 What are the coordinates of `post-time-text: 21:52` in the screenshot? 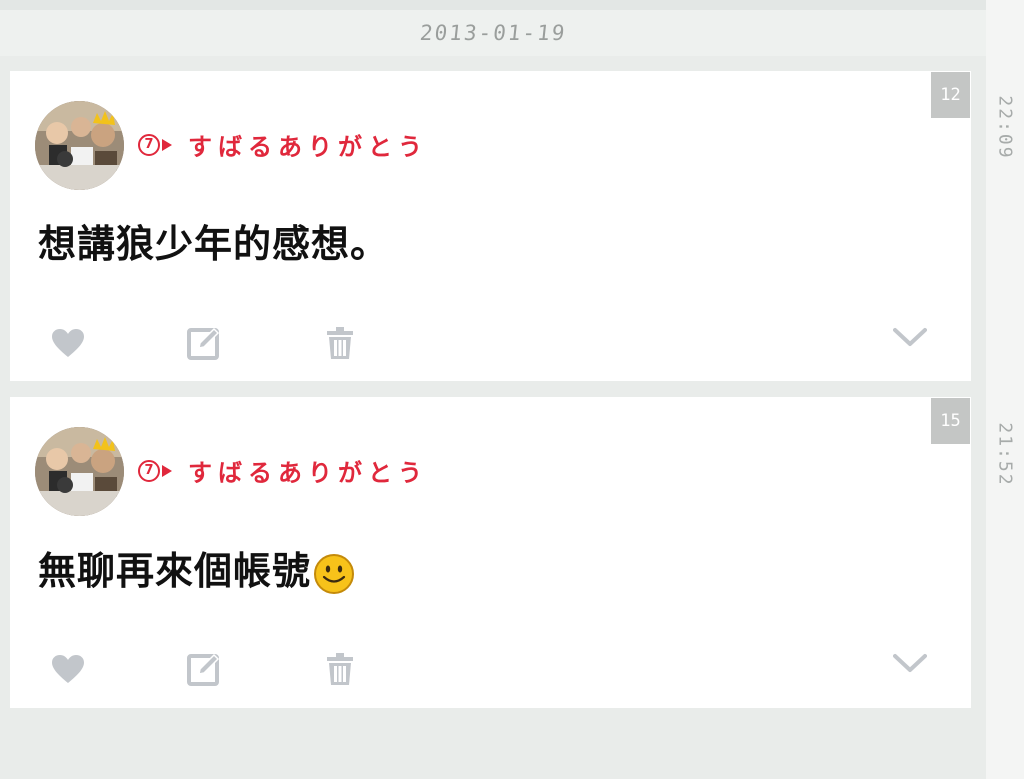 It's located at (1005, 454).